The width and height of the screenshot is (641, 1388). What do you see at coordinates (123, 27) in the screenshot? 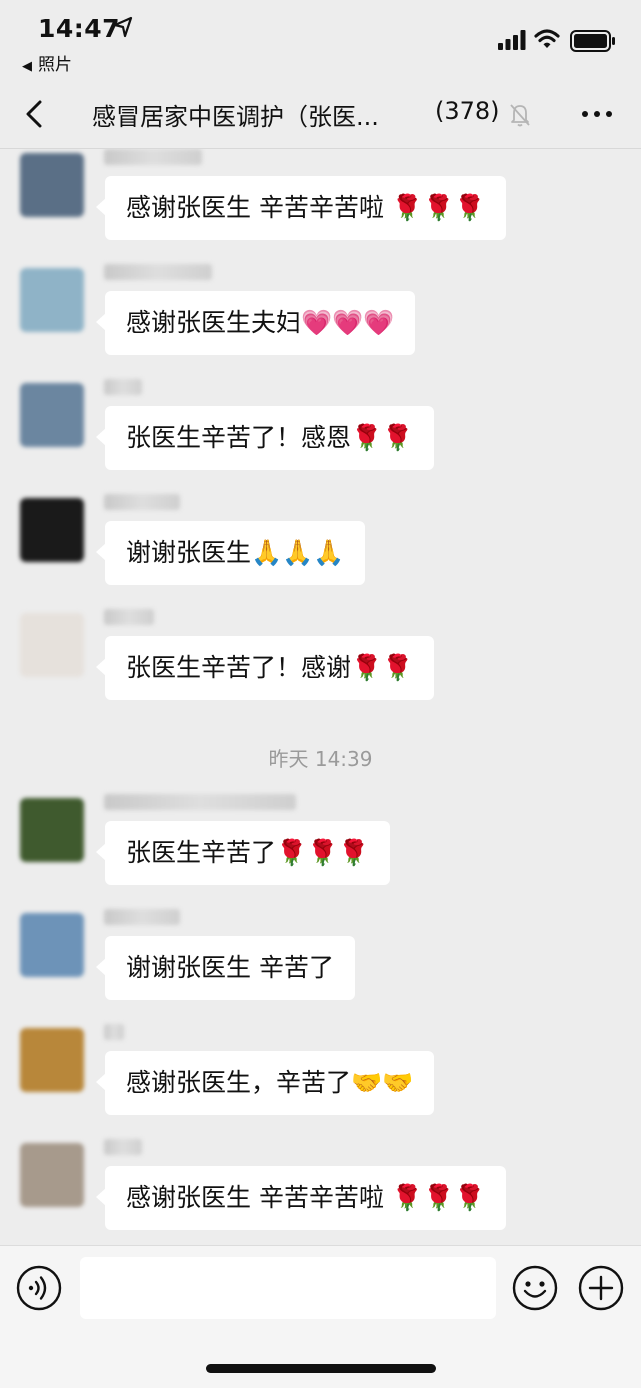
I see `location-arrow-icon` at bounding box center [123, 27].